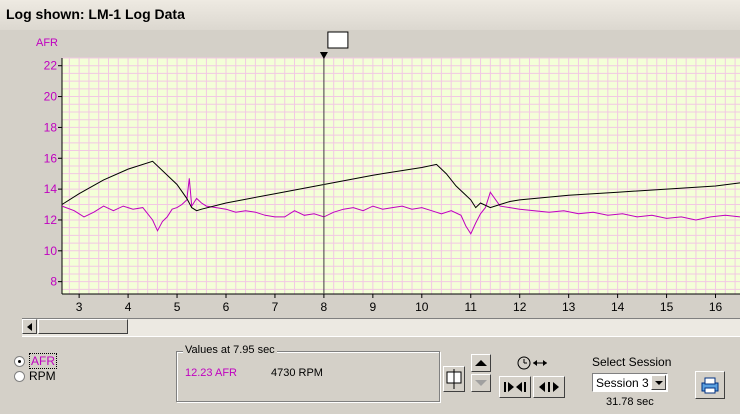  Describe the element at coordinates (658, 382) in the screenshot. I see `dropdown-arrow-icon` at that location.